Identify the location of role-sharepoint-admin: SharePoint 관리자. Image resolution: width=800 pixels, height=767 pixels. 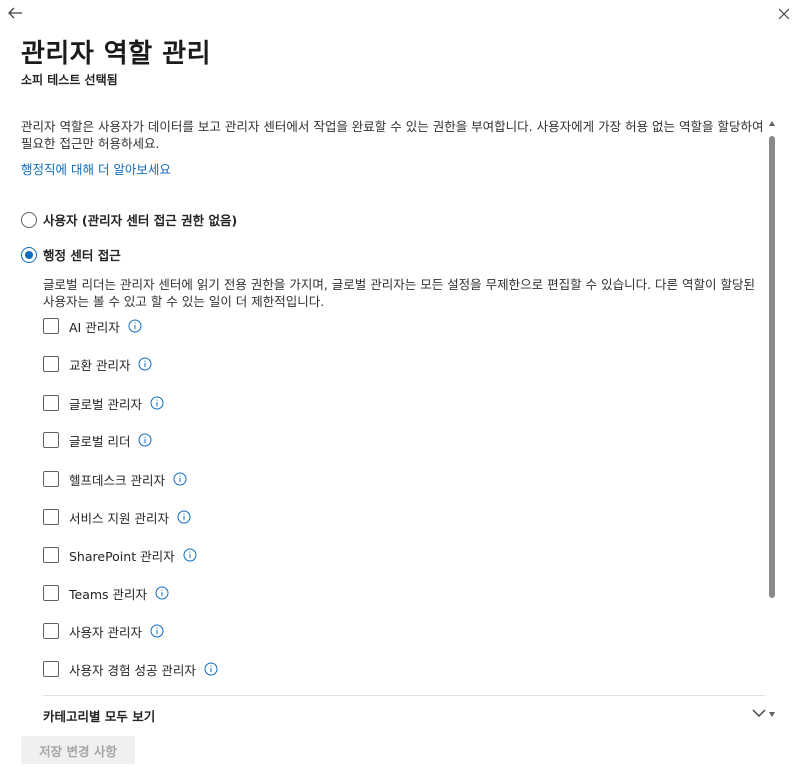
(120, 555).